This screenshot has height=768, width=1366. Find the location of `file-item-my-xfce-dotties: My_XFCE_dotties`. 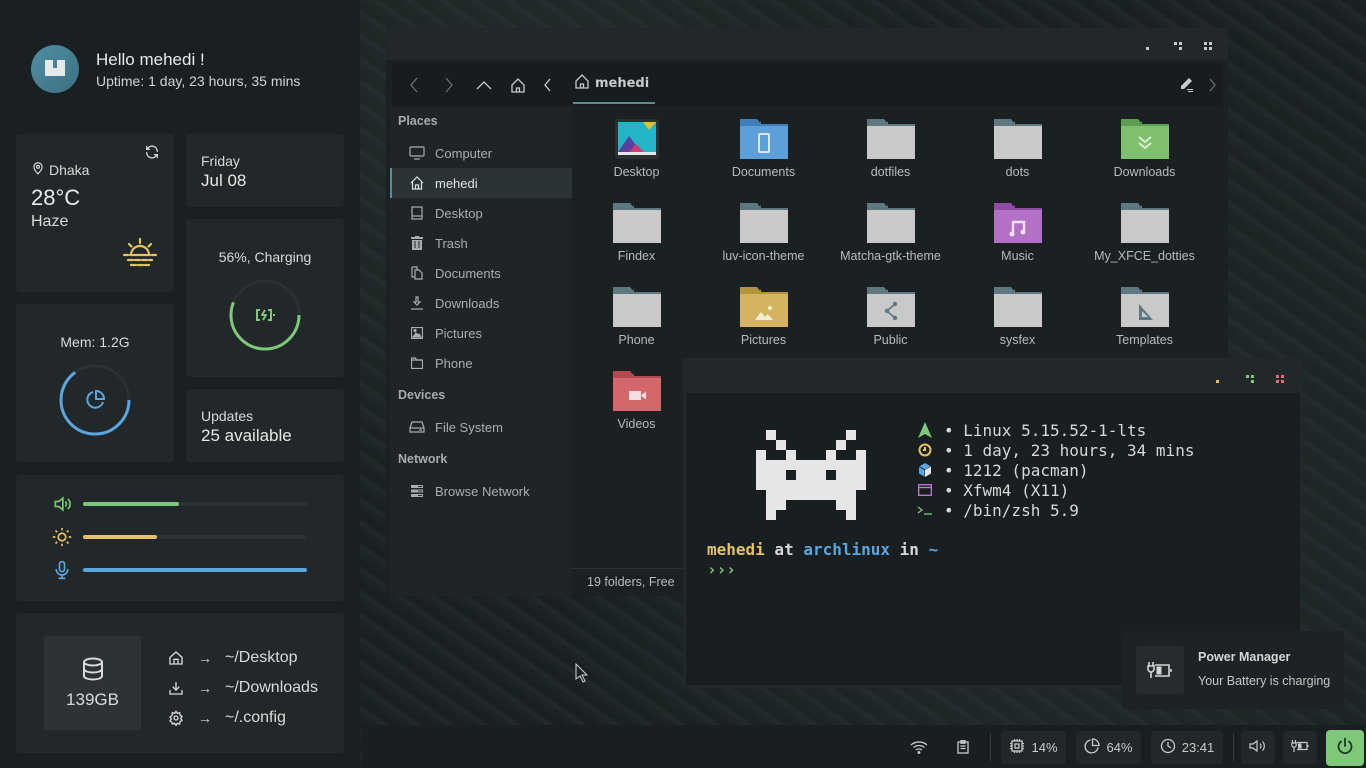

file-item-my-xfce-dotties: My_XFCE_dotties is located at coordinates (1144, 227).